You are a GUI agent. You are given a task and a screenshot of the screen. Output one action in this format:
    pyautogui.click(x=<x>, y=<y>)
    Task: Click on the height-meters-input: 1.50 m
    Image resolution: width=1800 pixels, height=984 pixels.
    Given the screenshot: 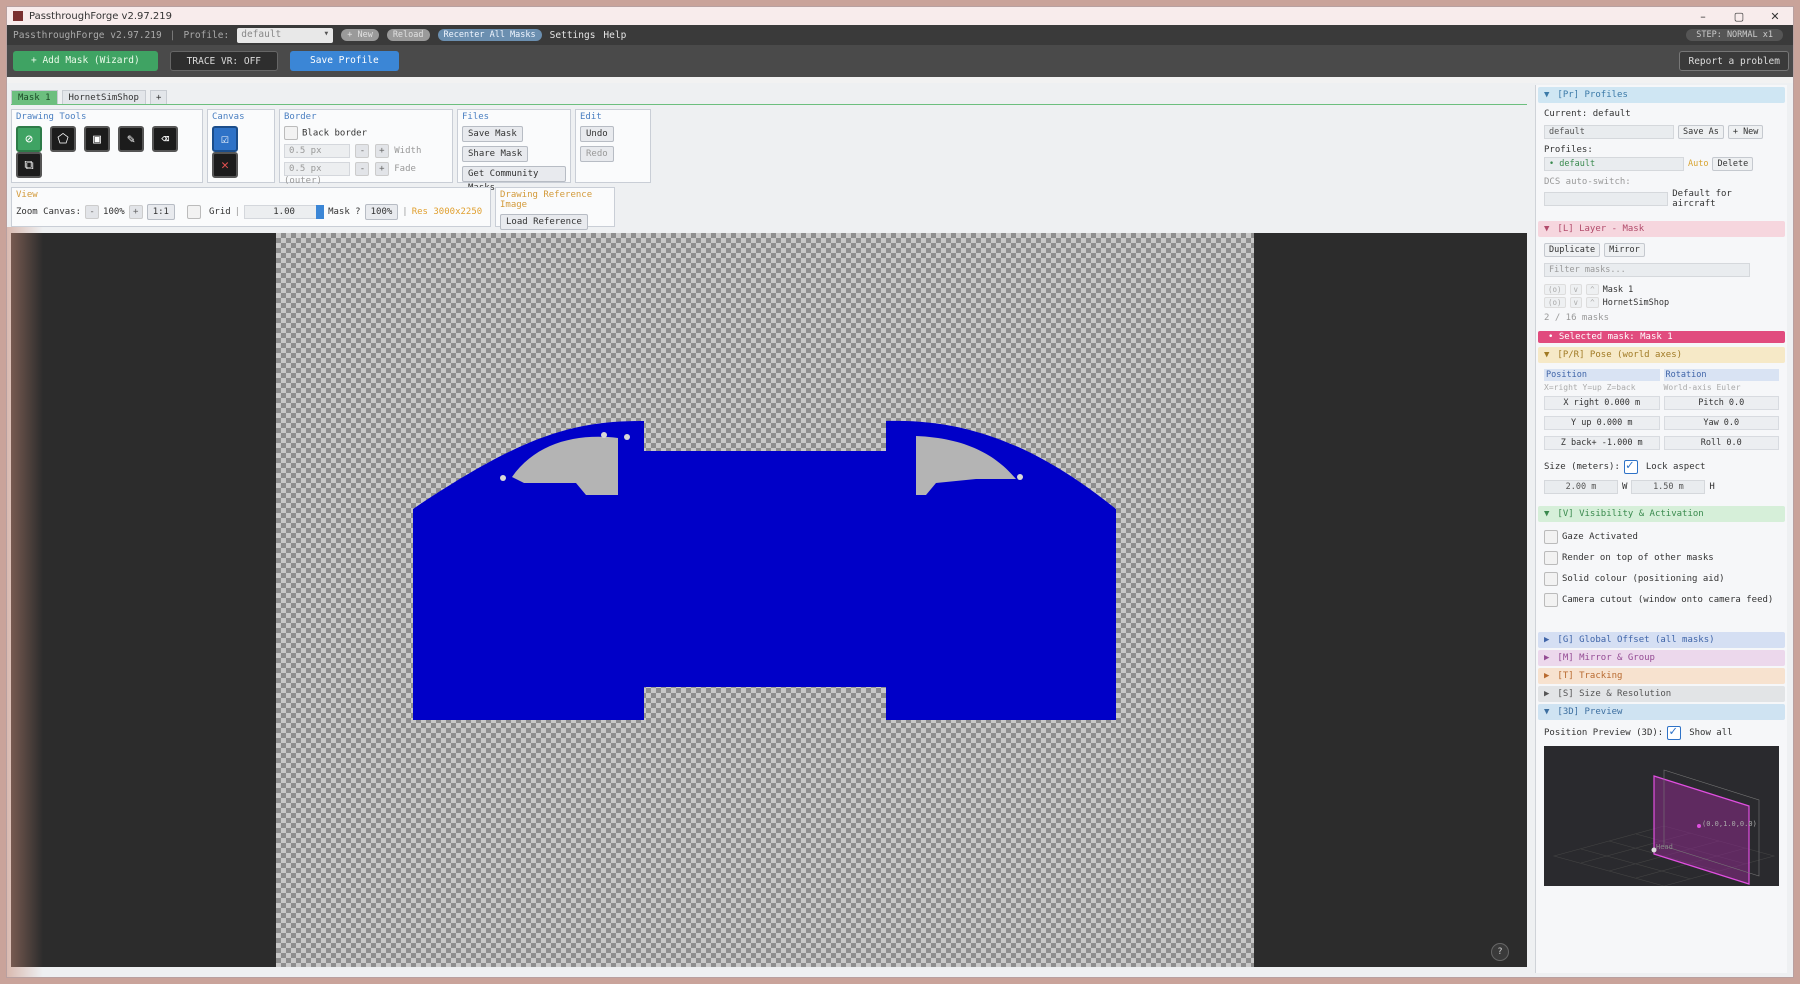 What is the action you would take?
    pyautogui.click(x=1668, y=487)
    